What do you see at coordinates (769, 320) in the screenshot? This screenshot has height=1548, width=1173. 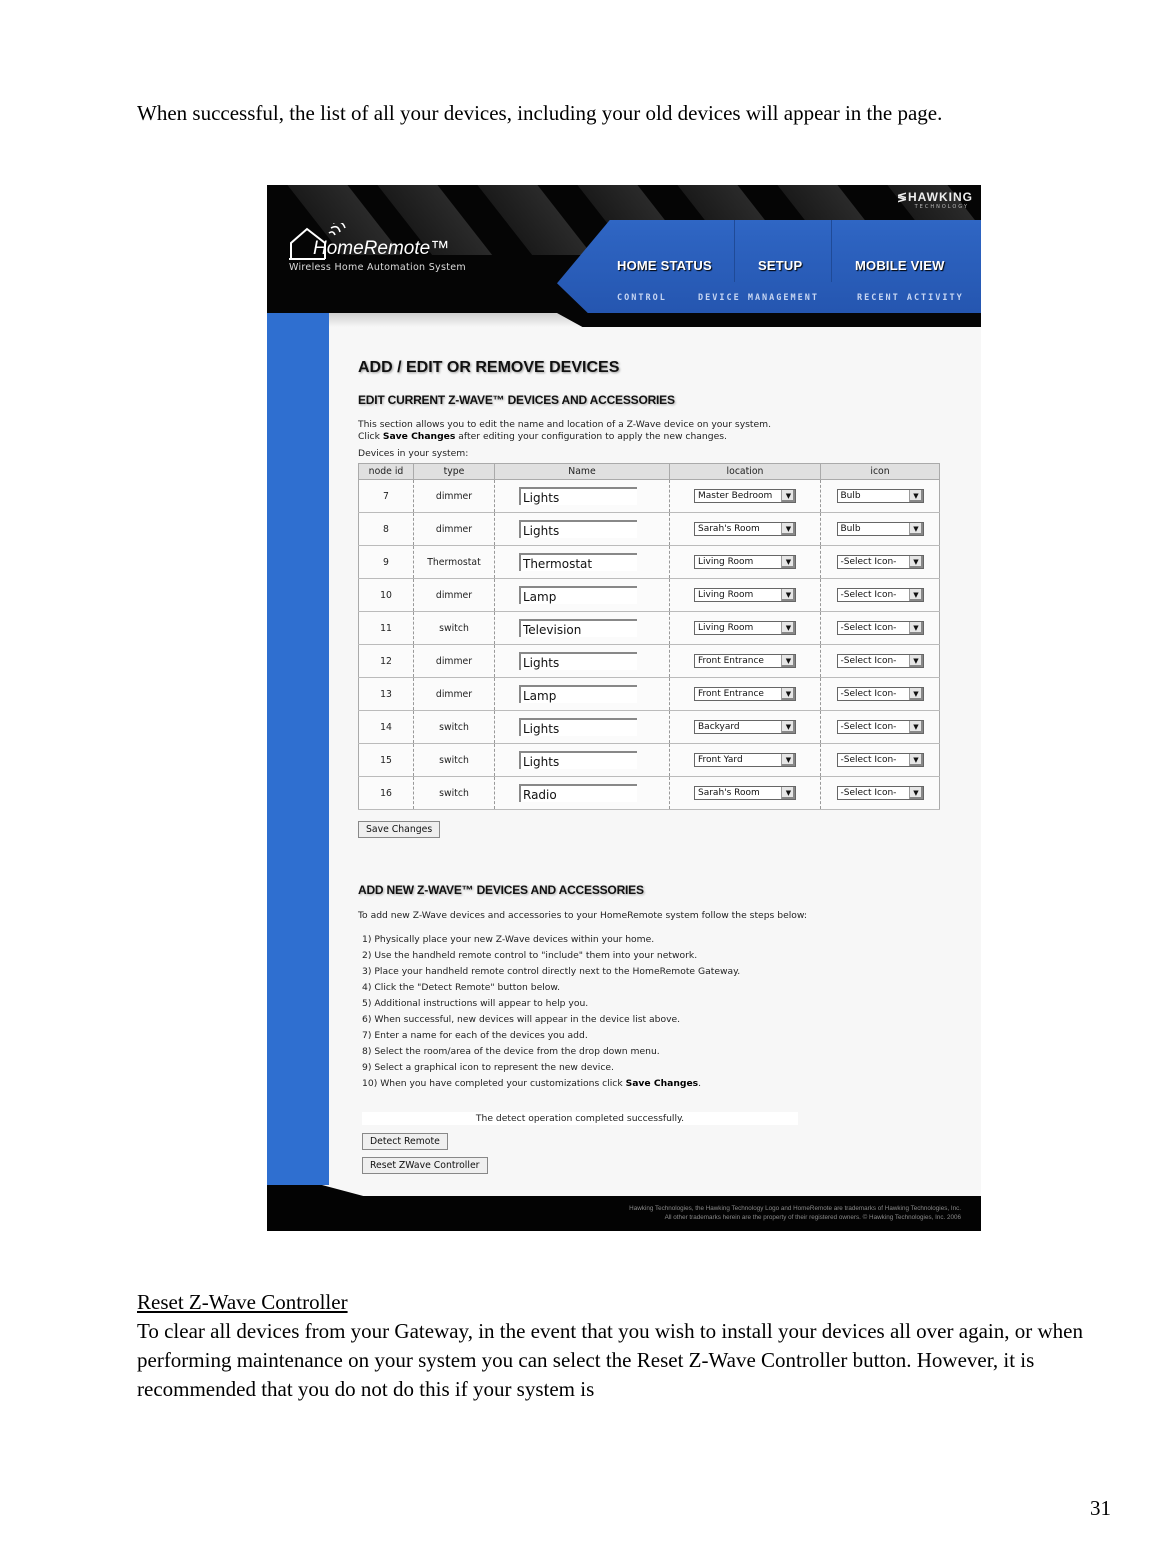 I see `header-wedge` at bounding box center [769, 320].